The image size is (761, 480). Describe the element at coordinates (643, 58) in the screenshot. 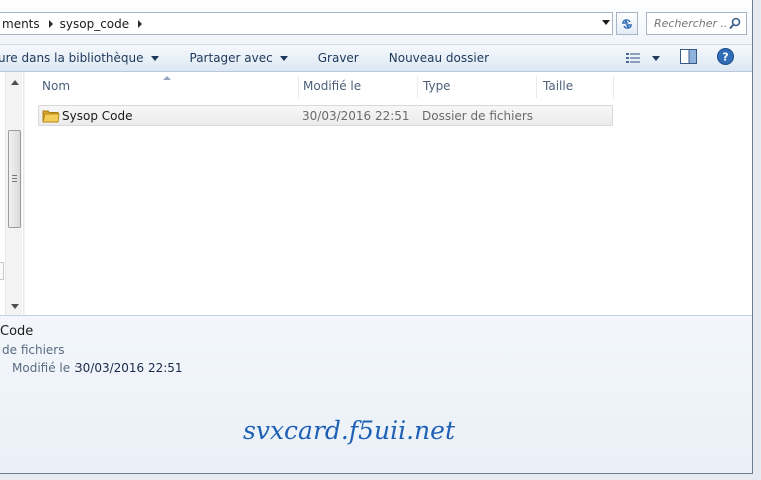

I see `view-options-button` at that location.